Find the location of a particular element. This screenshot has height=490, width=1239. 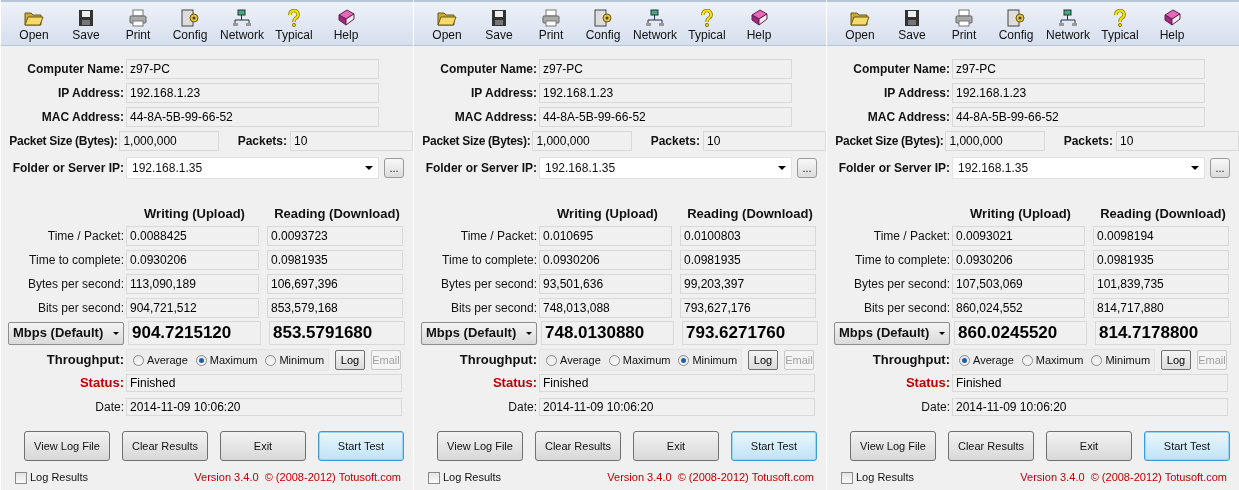

field-label: Bytes per second: is located at coordinates (901, 284).